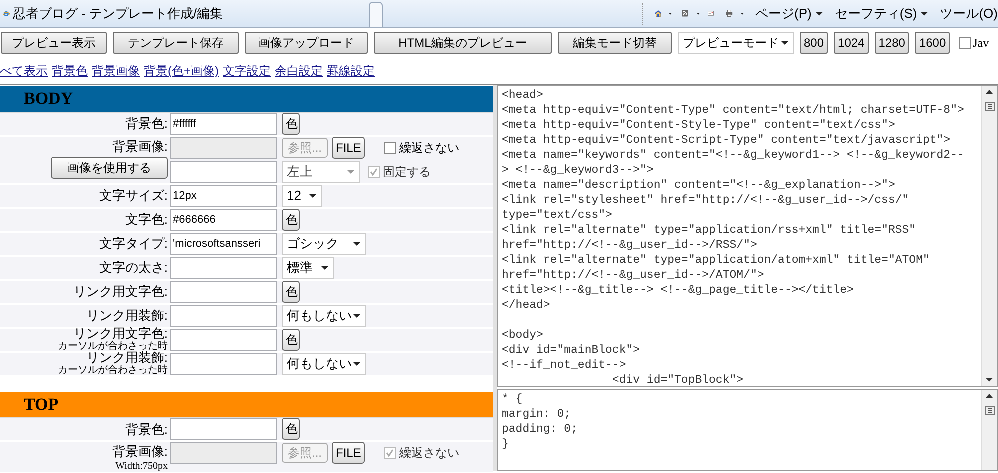 The image size is (998, 473). What do you see at coordinates (116, 71) in the screenshot?
I see `section-link: 背景画像` at bounding box center [116, 71].